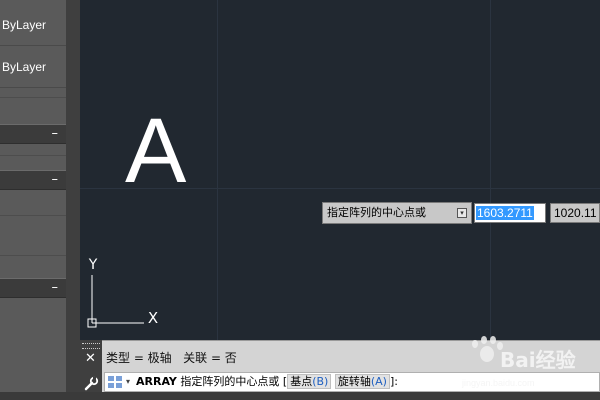 The image size is (600, 400). I want to click on section-header-misc: –, so click(33, 288).